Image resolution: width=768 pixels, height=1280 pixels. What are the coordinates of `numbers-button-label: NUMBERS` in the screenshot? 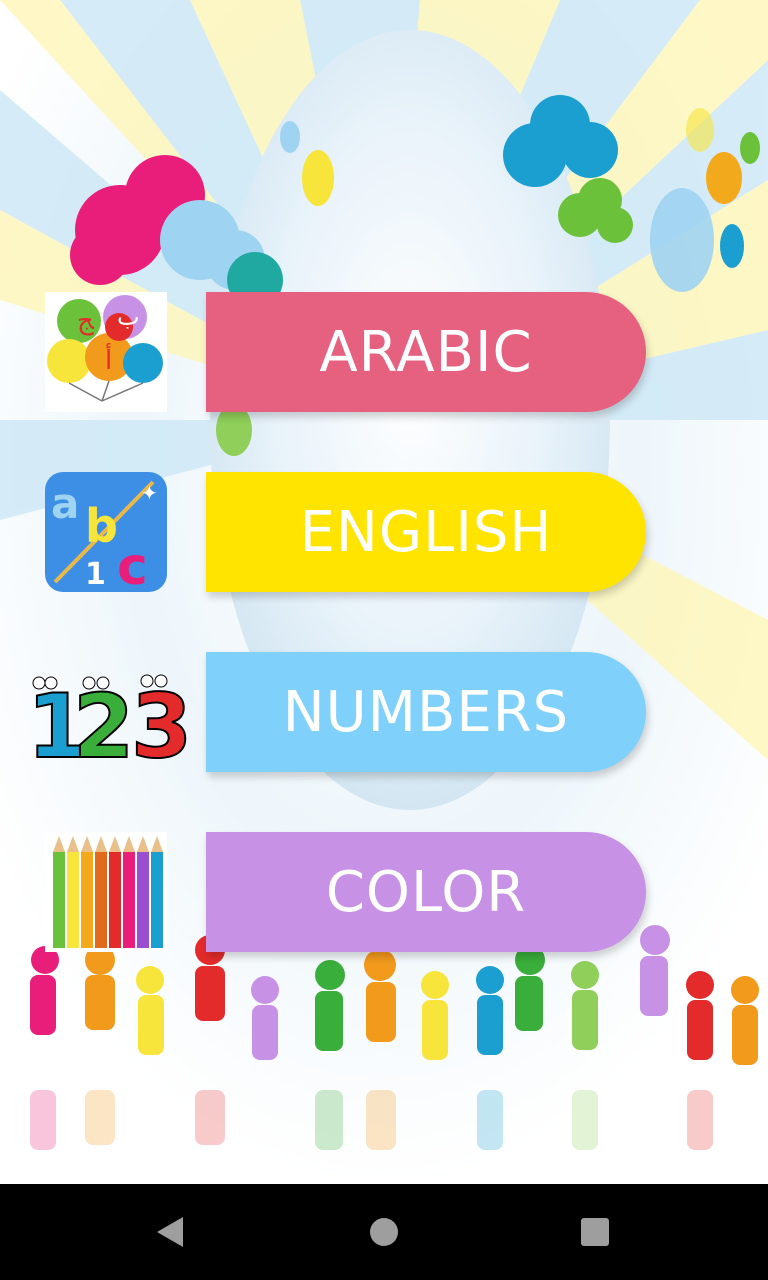 It's located at (426, 712).